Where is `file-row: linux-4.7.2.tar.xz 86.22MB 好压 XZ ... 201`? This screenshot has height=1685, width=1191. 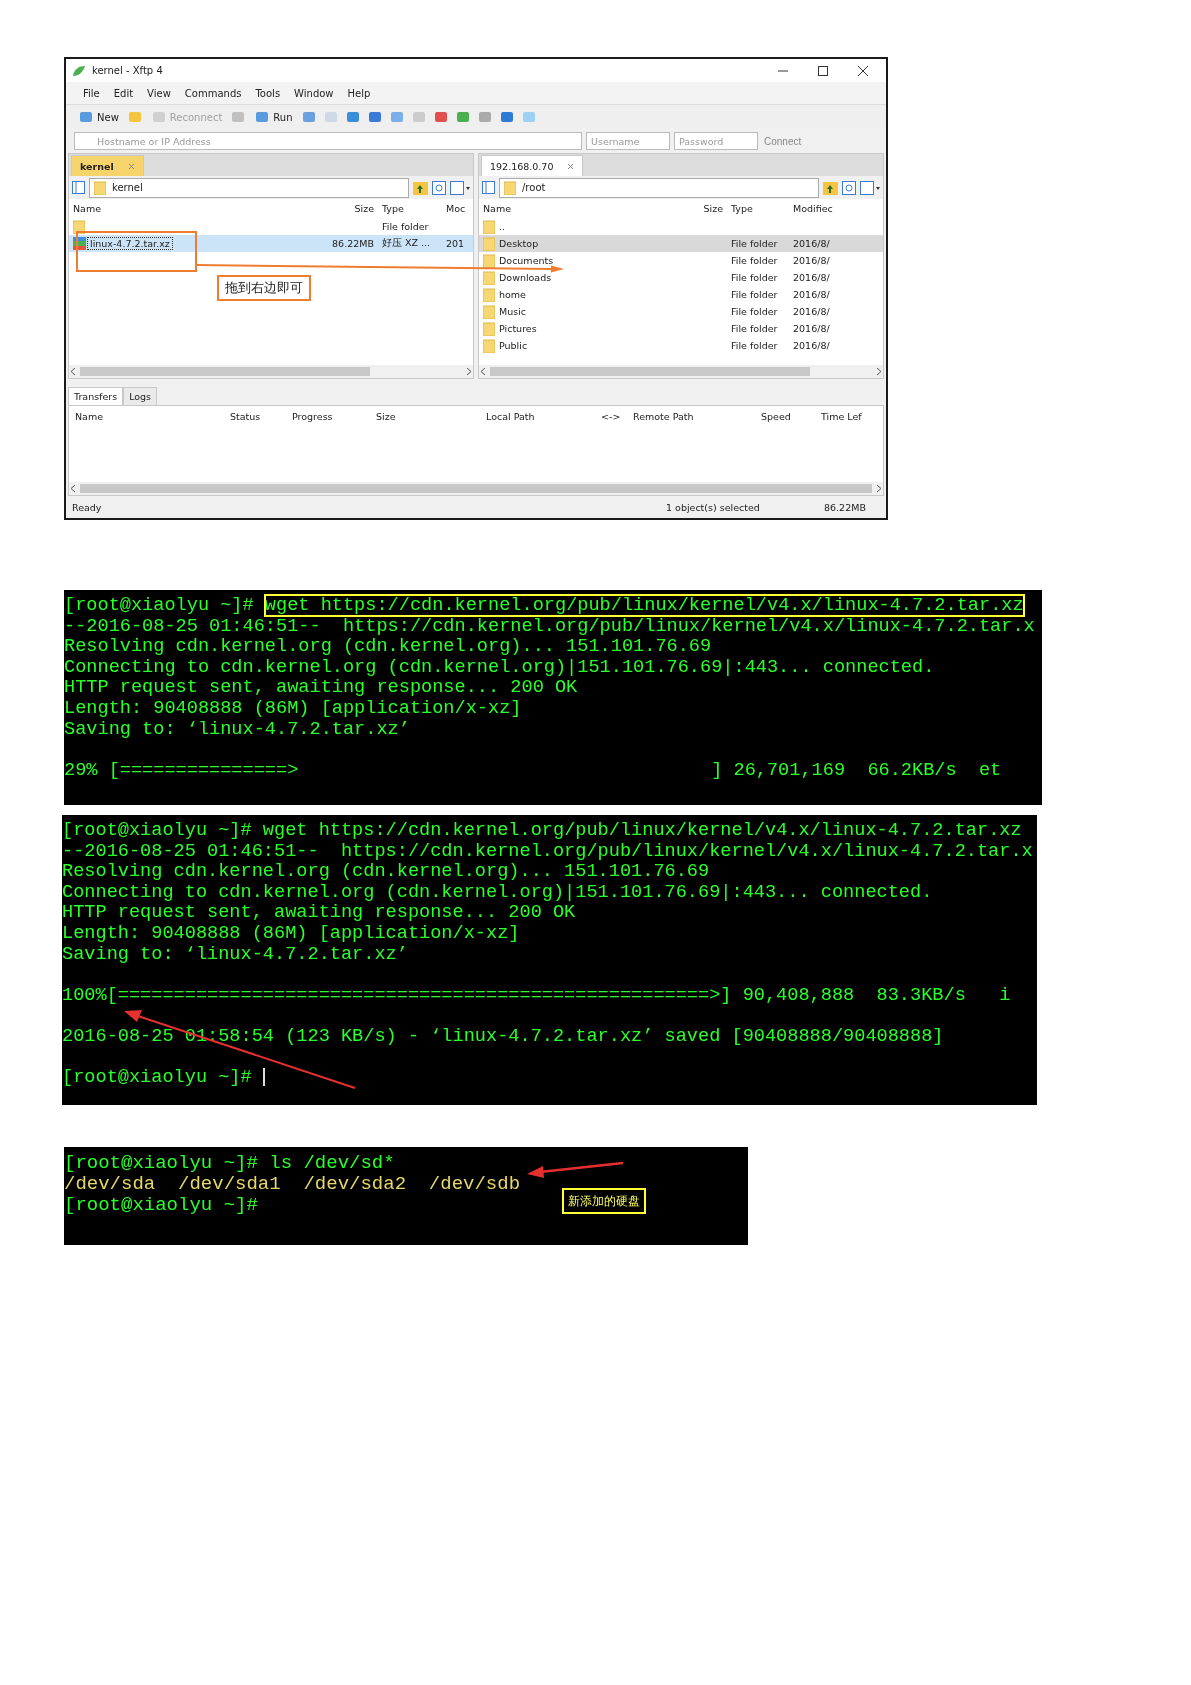
file-row: linux-4.7.2.tar.xz 86.22MB 好压 XZ ... 201 is located at coordinates (271, 243).